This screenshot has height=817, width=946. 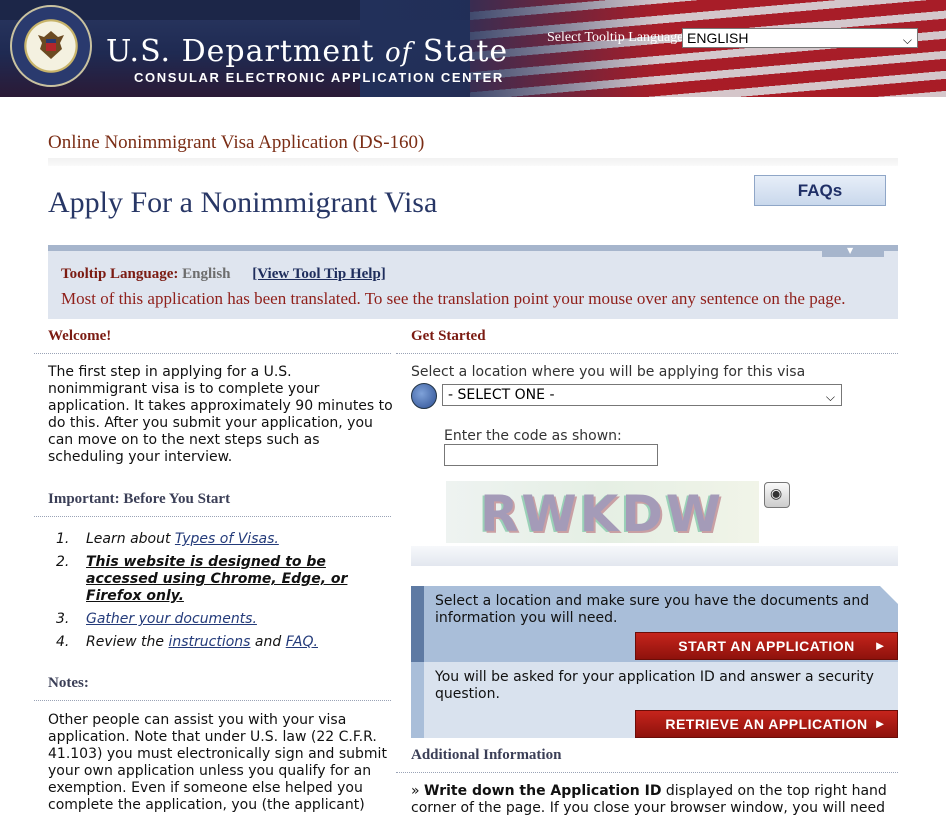 I want to click on captcha-image: RWKDW, so click(x=602, y=512).